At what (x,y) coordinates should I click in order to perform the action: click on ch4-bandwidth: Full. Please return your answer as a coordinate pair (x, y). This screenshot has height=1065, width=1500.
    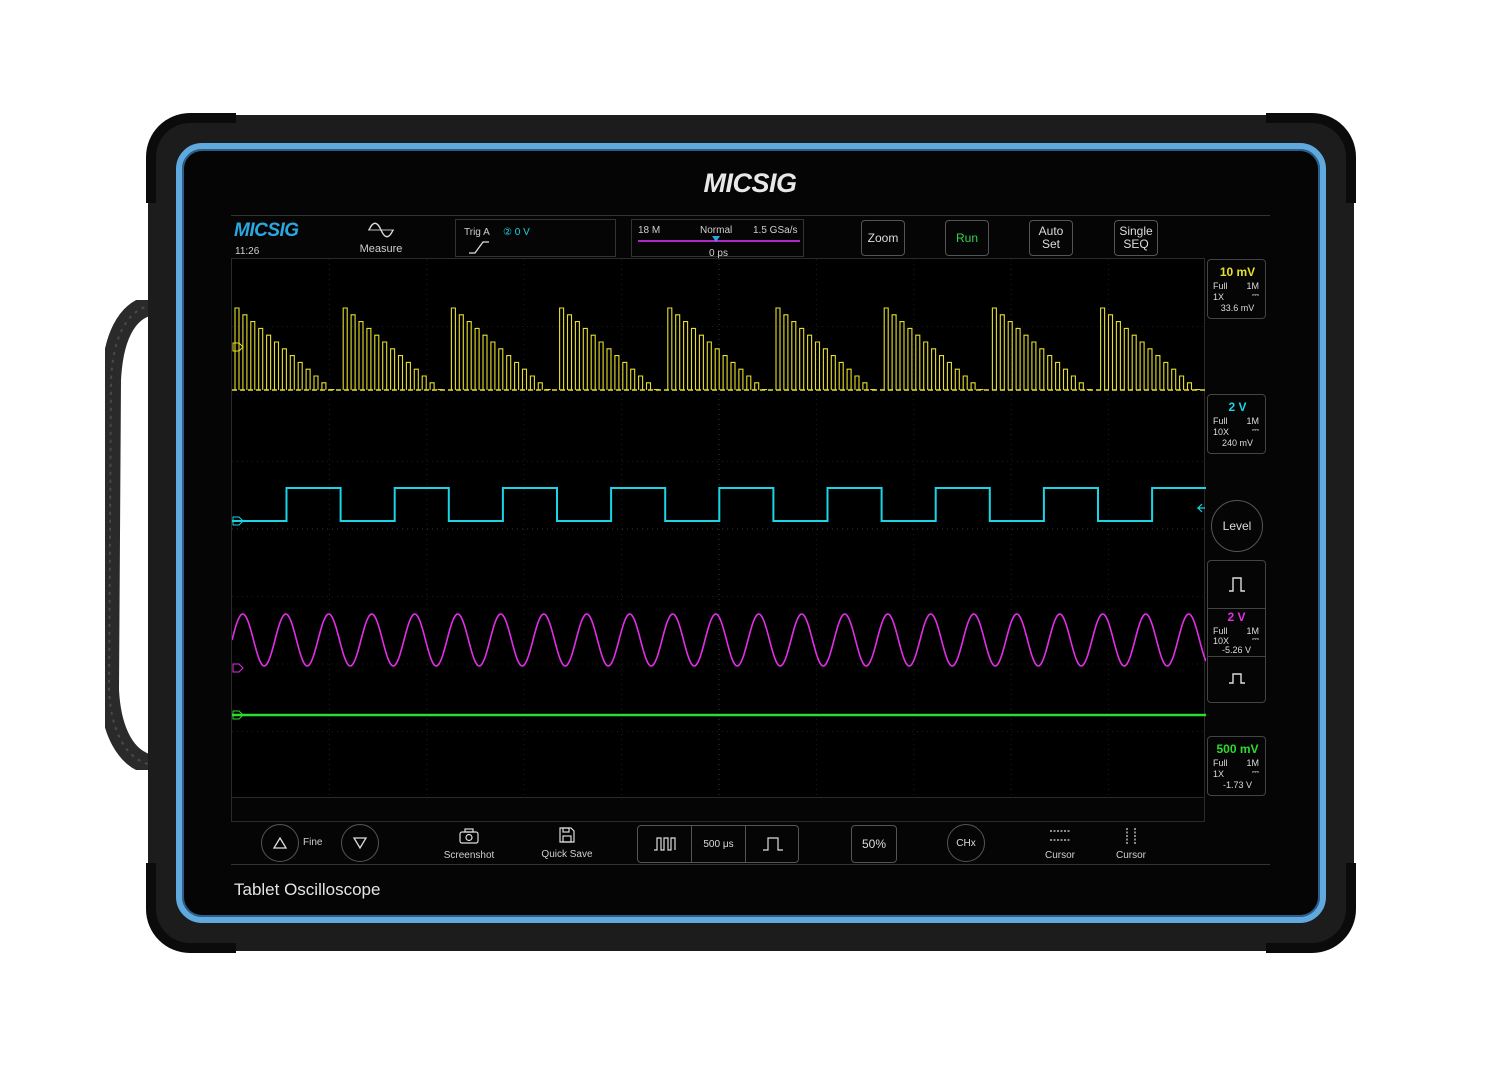
    Looking at the image, I should click on (1220, 763).